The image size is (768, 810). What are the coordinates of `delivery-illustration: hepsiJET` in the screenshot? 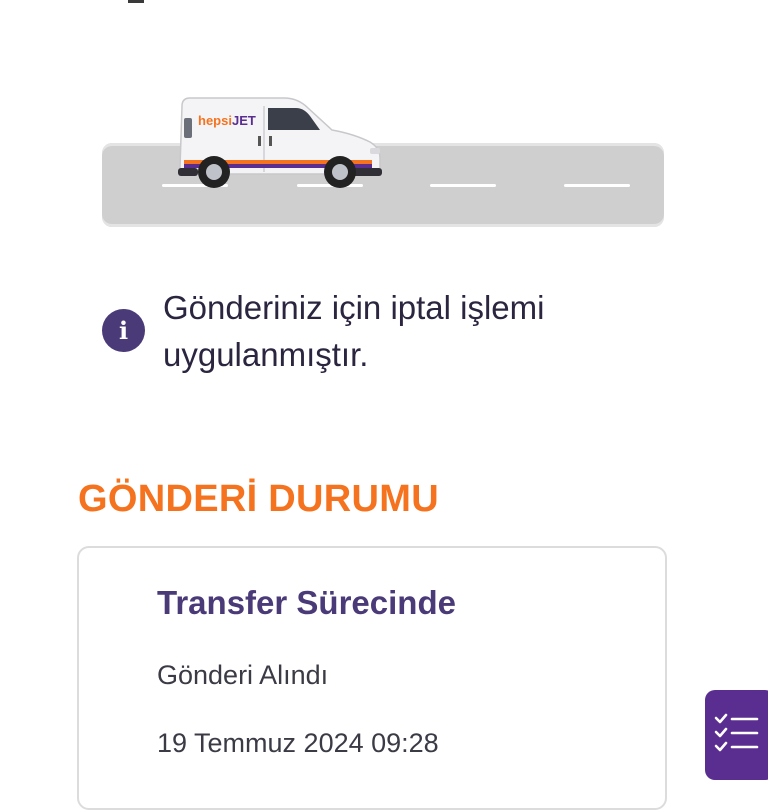 It's located at (384, 160).